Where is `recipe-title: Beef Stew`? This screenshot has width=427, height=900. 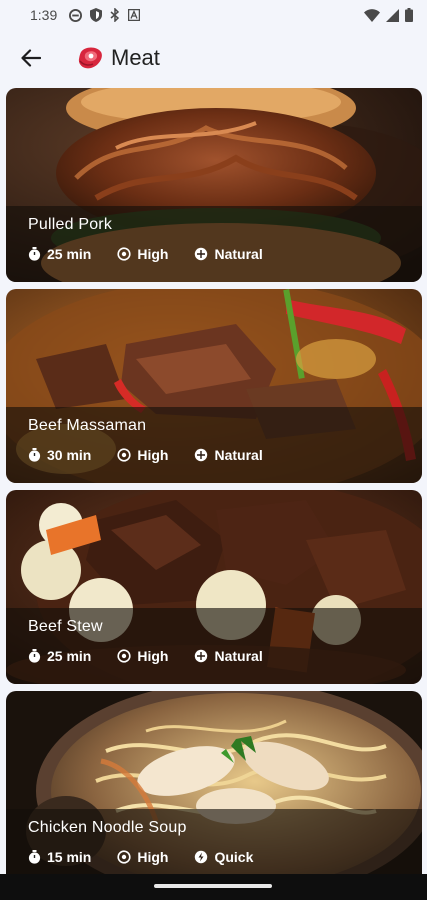 recipe-title: Beef Stew is located at coordinates (65, 626).